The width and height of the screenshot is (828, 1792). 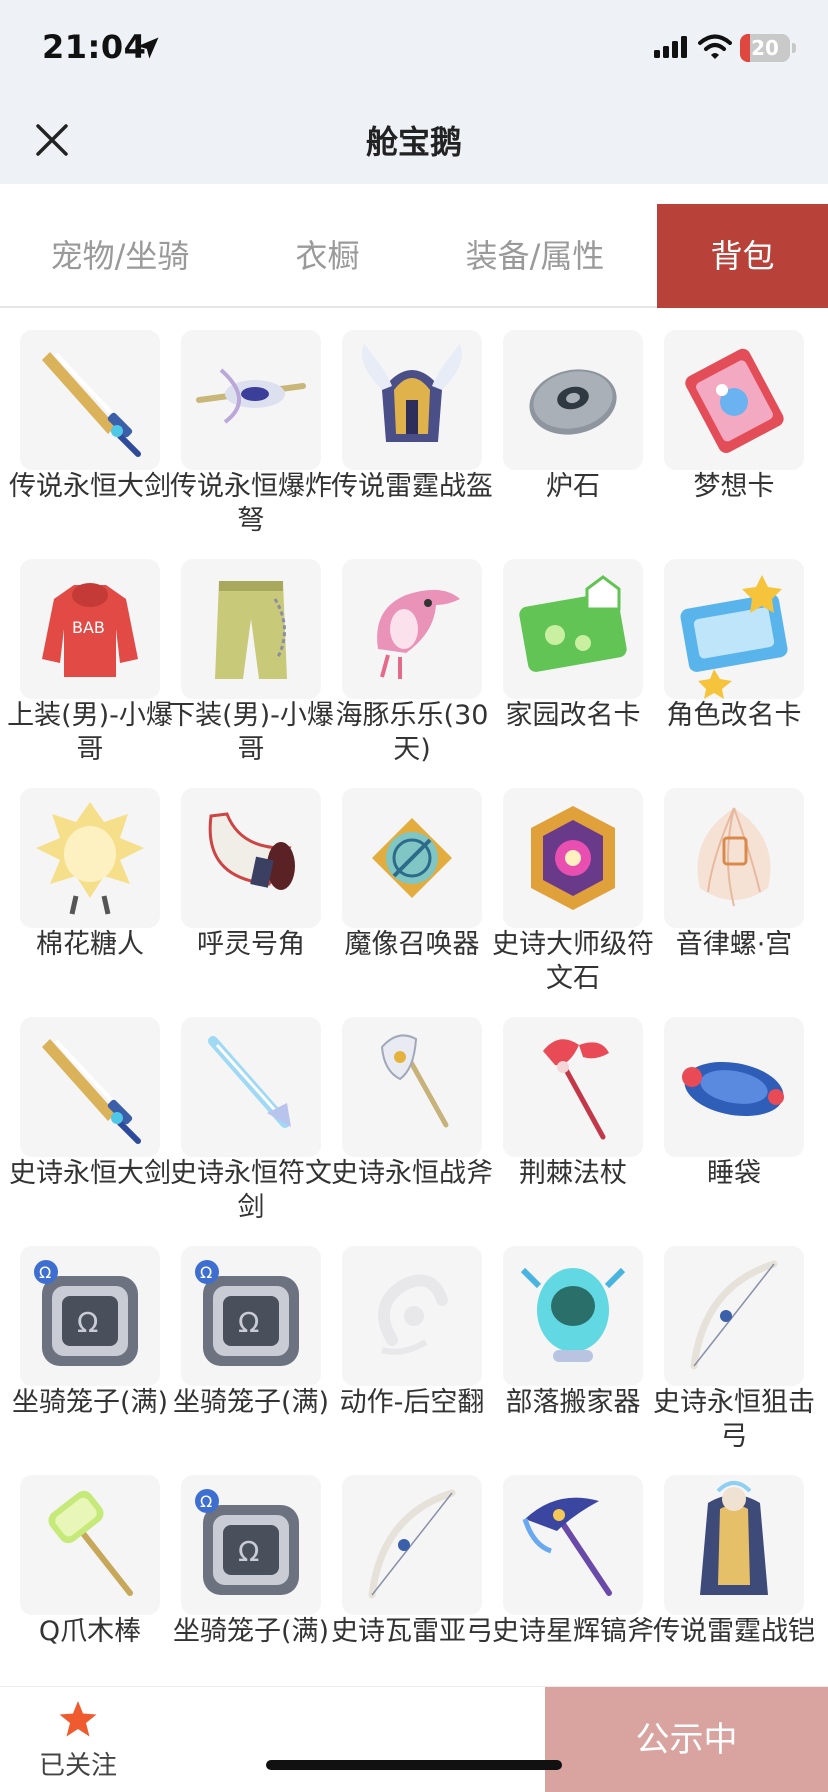 I want to click on item-cell: 史诗大师级符文石, so click(x=568, y=902).